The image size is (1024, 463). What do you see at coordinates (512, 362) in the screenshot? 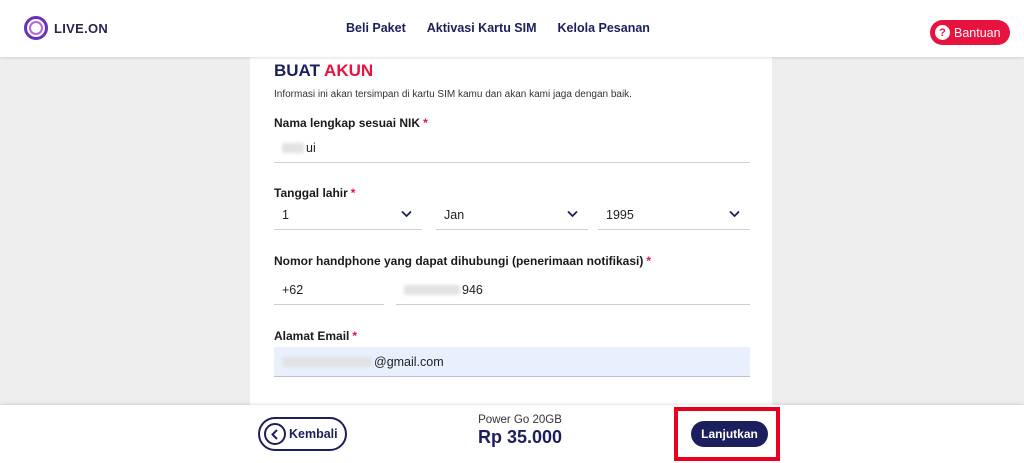
I see `email-input: @gmail.com` at bounding box center [512, 362].